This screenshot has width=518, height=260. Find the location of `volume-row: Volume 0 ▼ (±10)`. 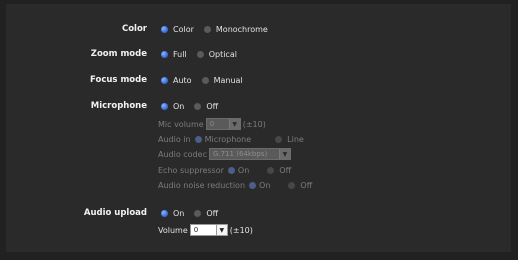

volume-row: Volume 0 ▼ (±10) is located at coordinates (205, 230).